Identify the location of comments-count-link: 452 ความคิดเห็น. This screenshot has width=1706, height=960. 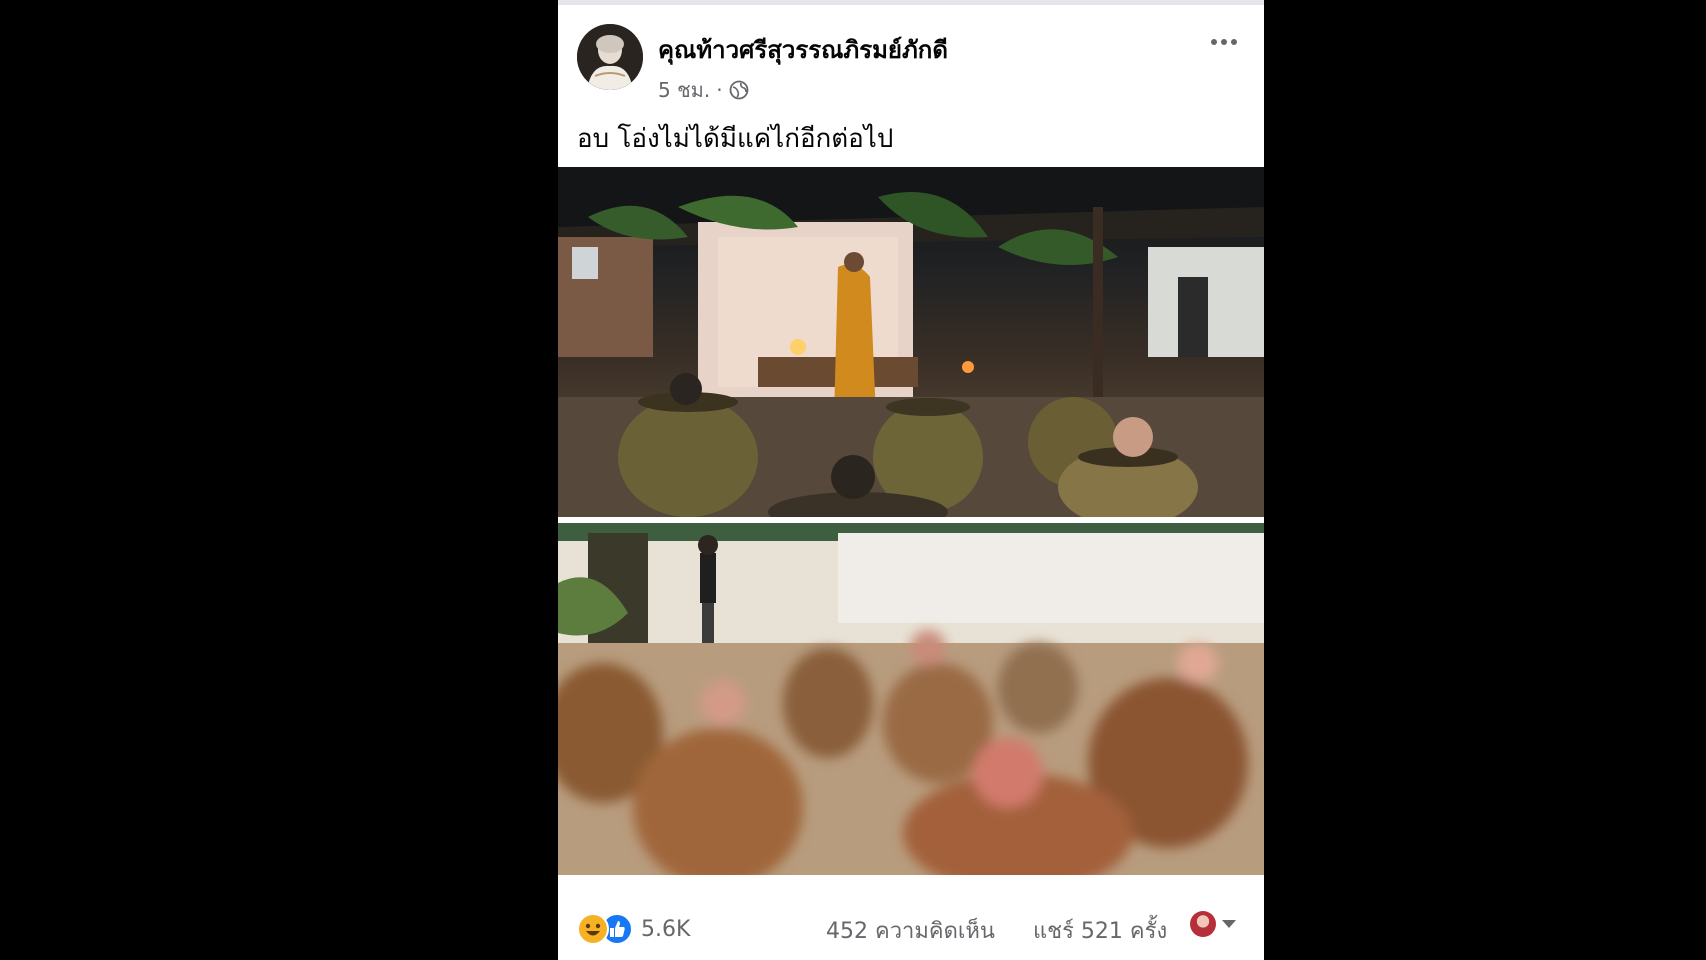
(910, 930).